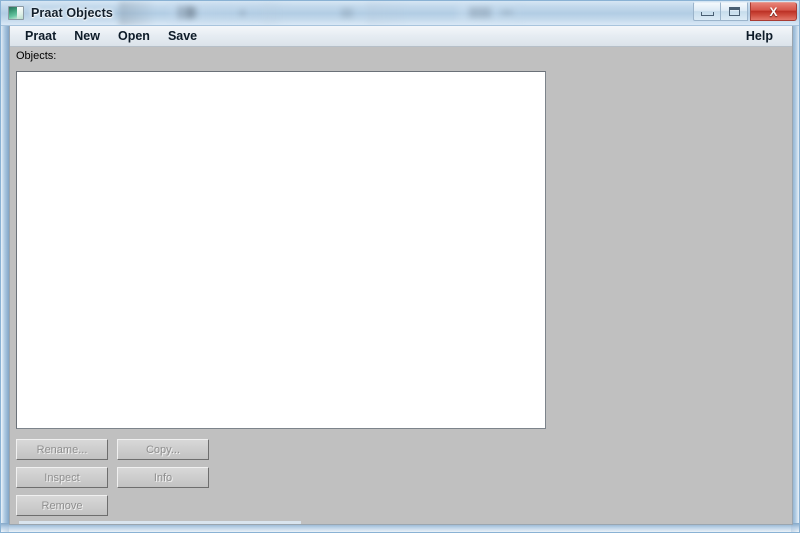 The image size is (800, 533). I want to click on minimize-button, so click(707, 11).